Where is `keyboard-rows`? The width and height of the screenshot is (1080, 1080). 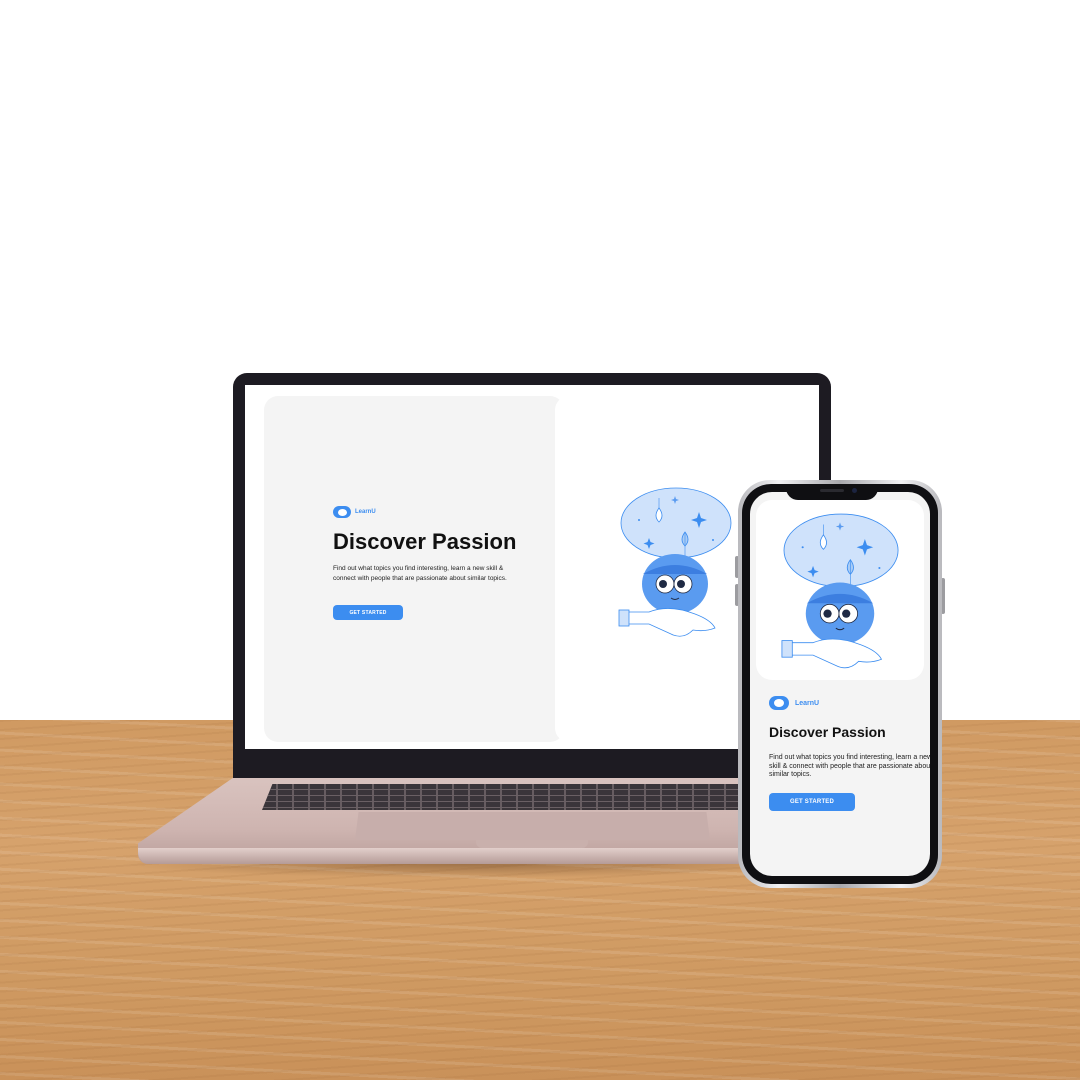
keyboard-rows is located at coordinates (522, 797).